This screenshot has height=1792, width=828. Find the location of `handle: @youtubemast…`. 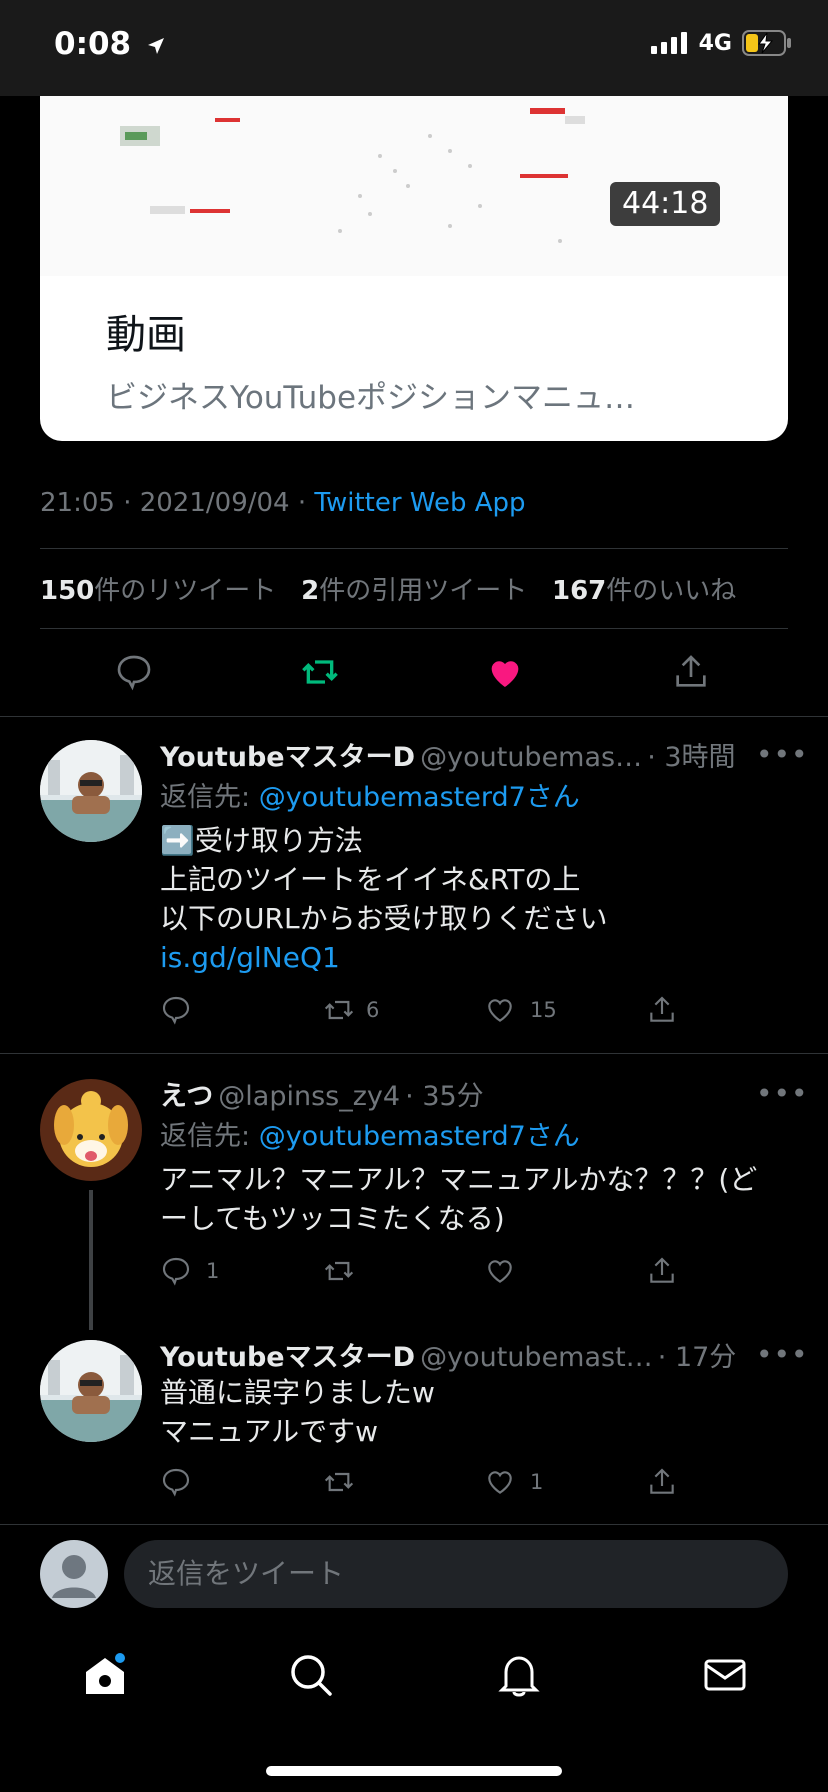

handle: @youtubemast… is located at coordinates (536, 1357).